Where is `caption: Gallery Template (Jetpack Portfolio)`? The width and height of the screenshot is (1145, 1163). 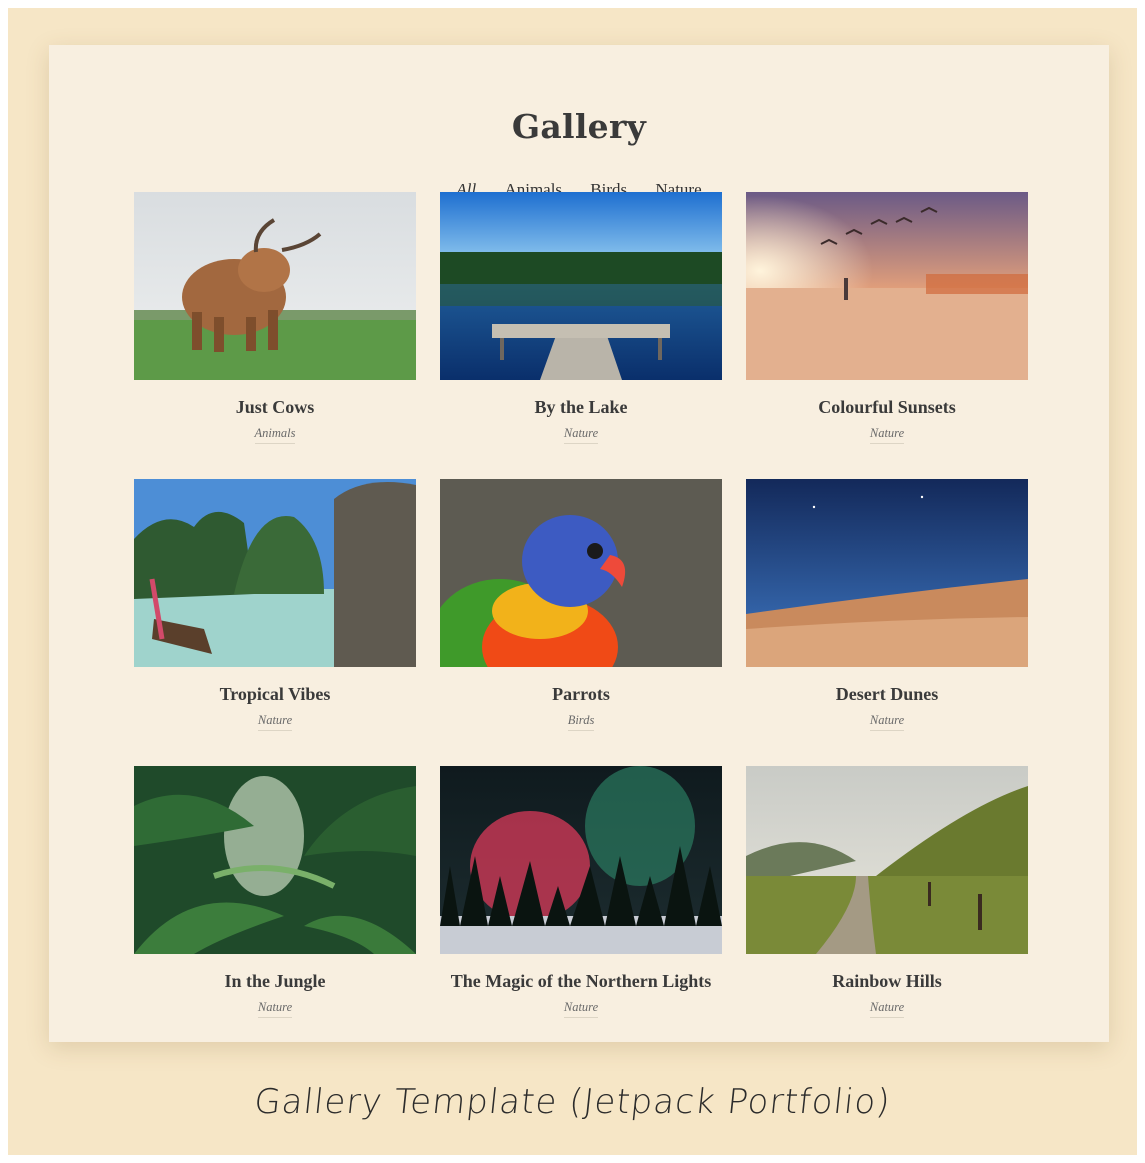
caption: Gallery Template (Jetpack Portfolio) is located at coordinates (572, 1102).